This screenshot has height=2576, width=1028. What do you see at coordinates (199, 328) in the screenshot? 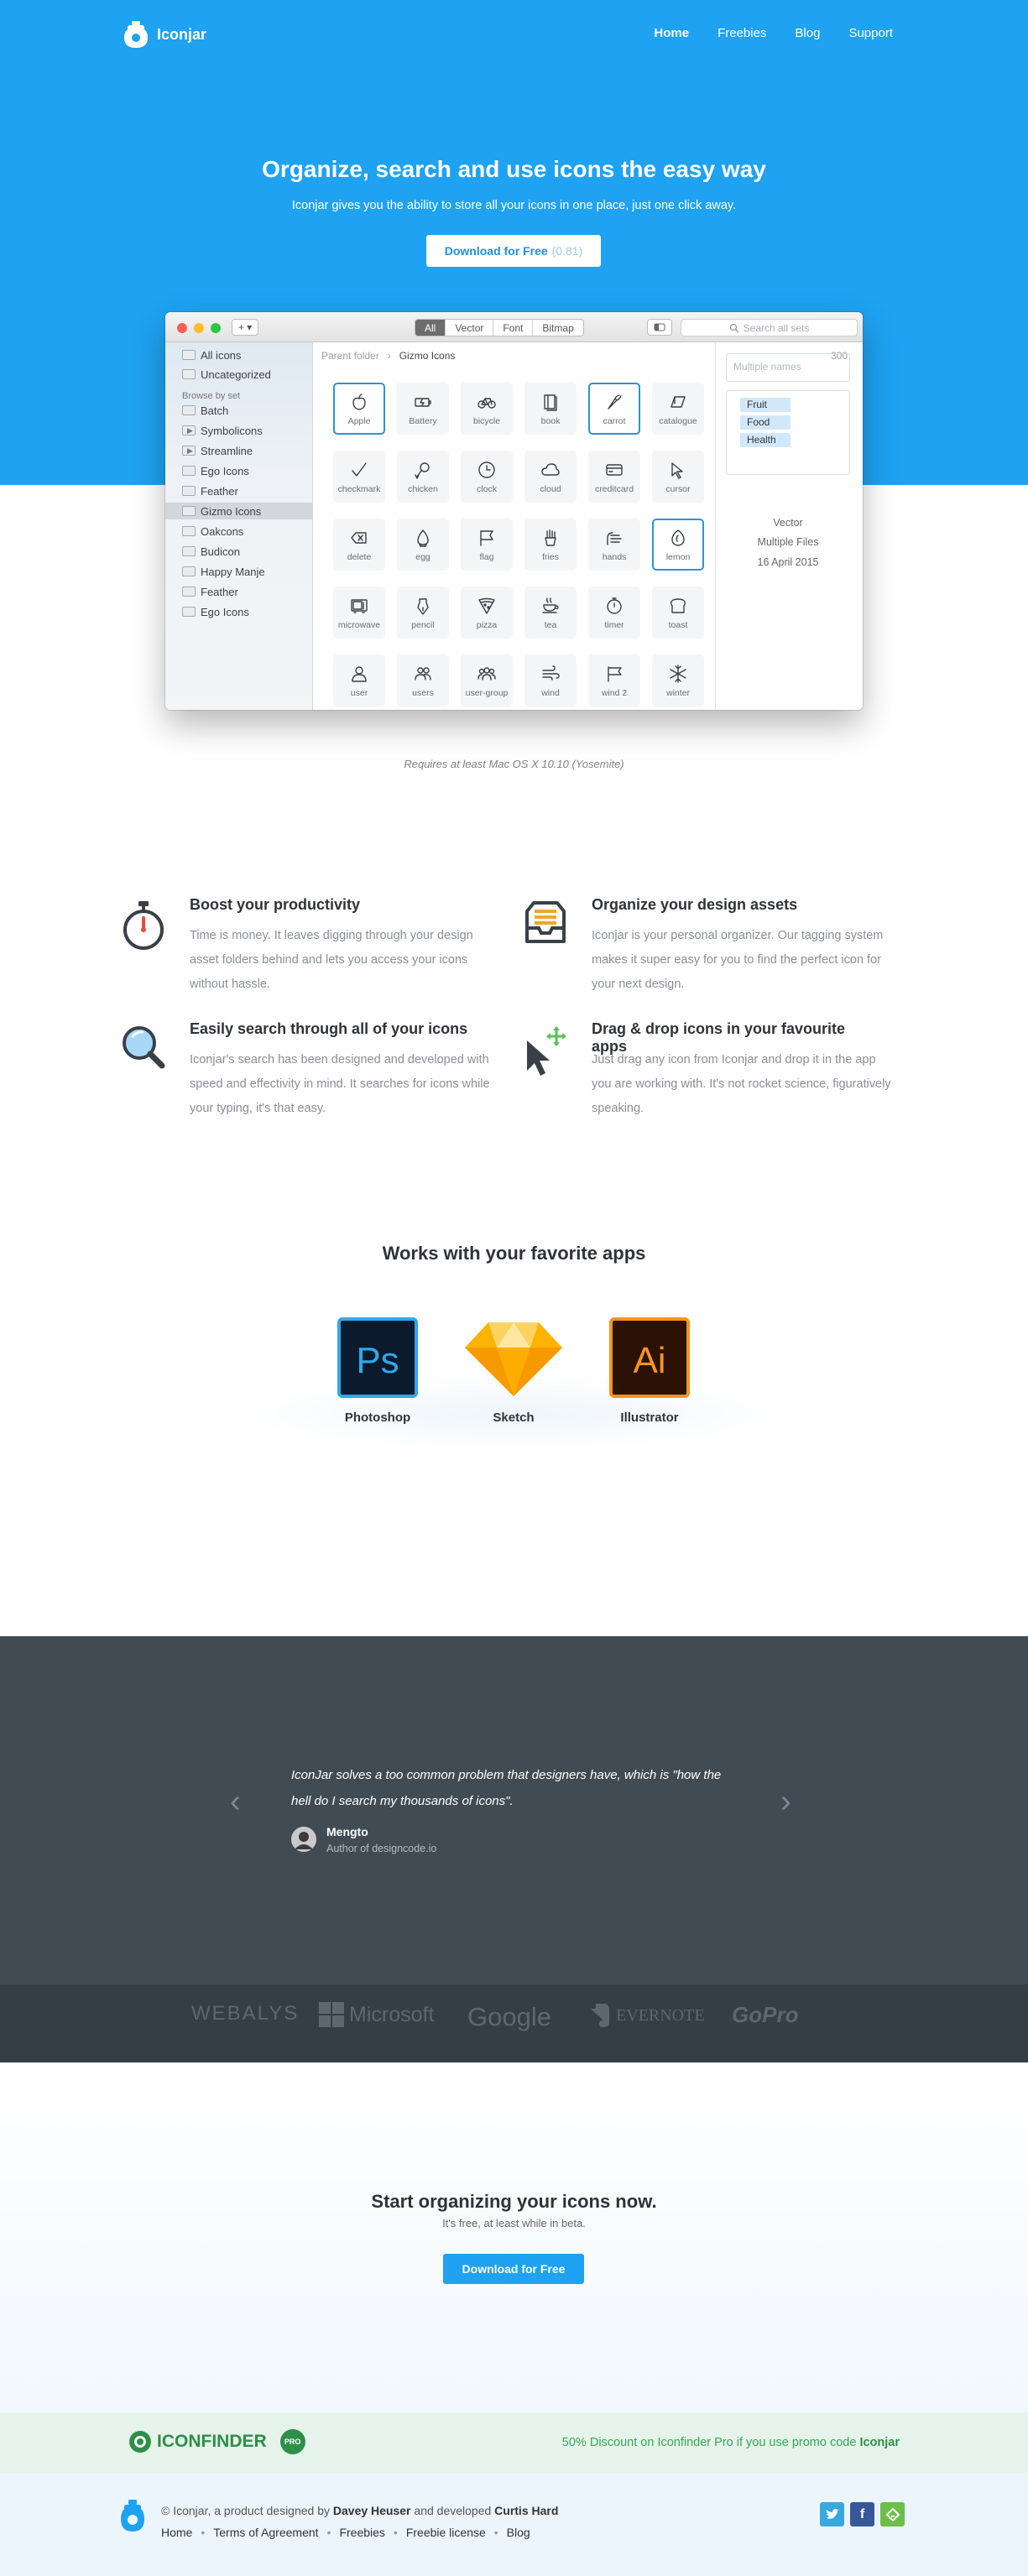
I see `minimize-window-button` at bounding box center [199, 328].